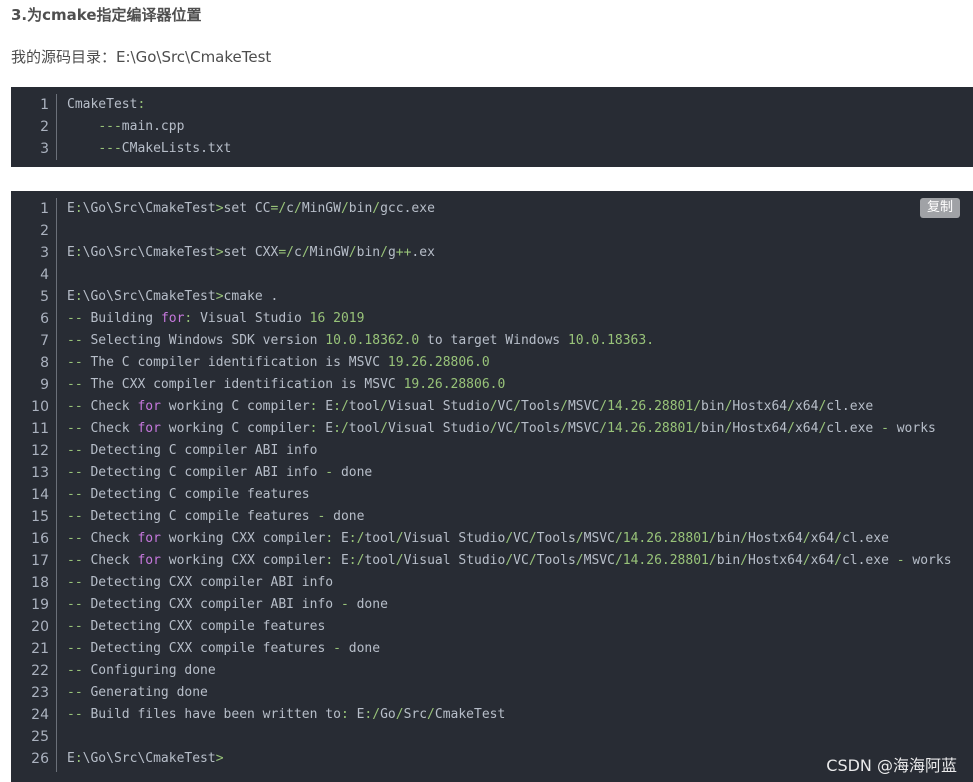 Image resolution: width=973 pixels, height=782 pixels. I want to click on code-line: -- Building for: Visual Studio 16 2019, so click(216, 318).